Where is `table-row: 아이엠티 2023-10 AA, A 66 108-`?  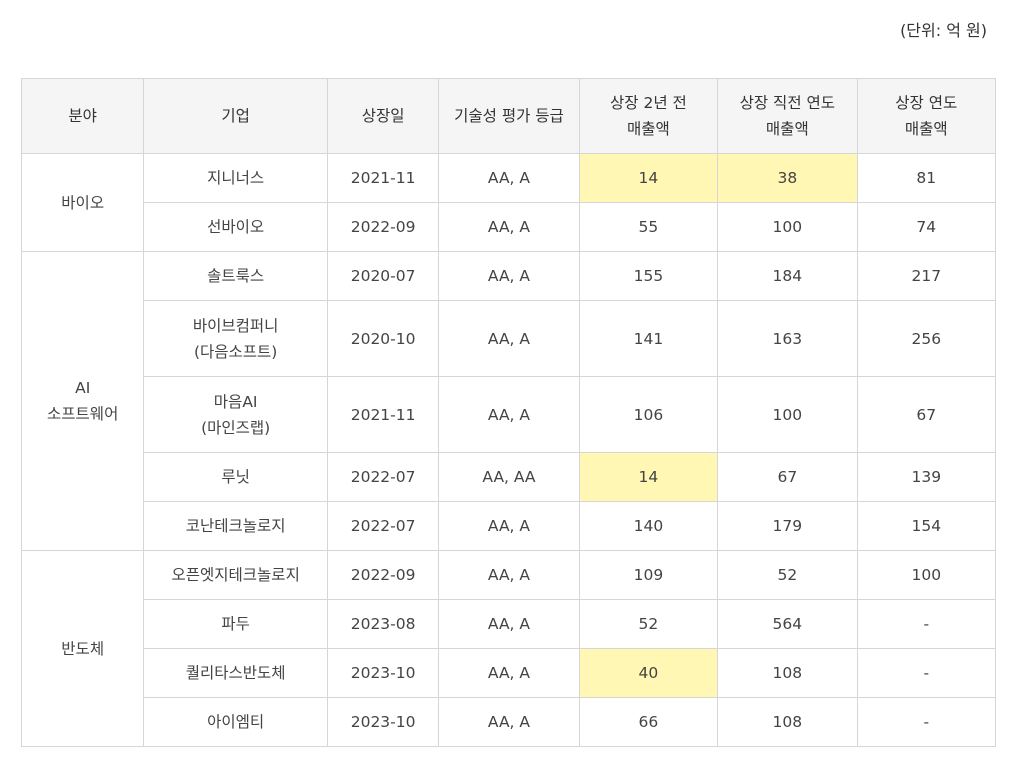
table-row: 아이엠티 2023-10 AA, A 66 108- is located at coordinates (509, 722).